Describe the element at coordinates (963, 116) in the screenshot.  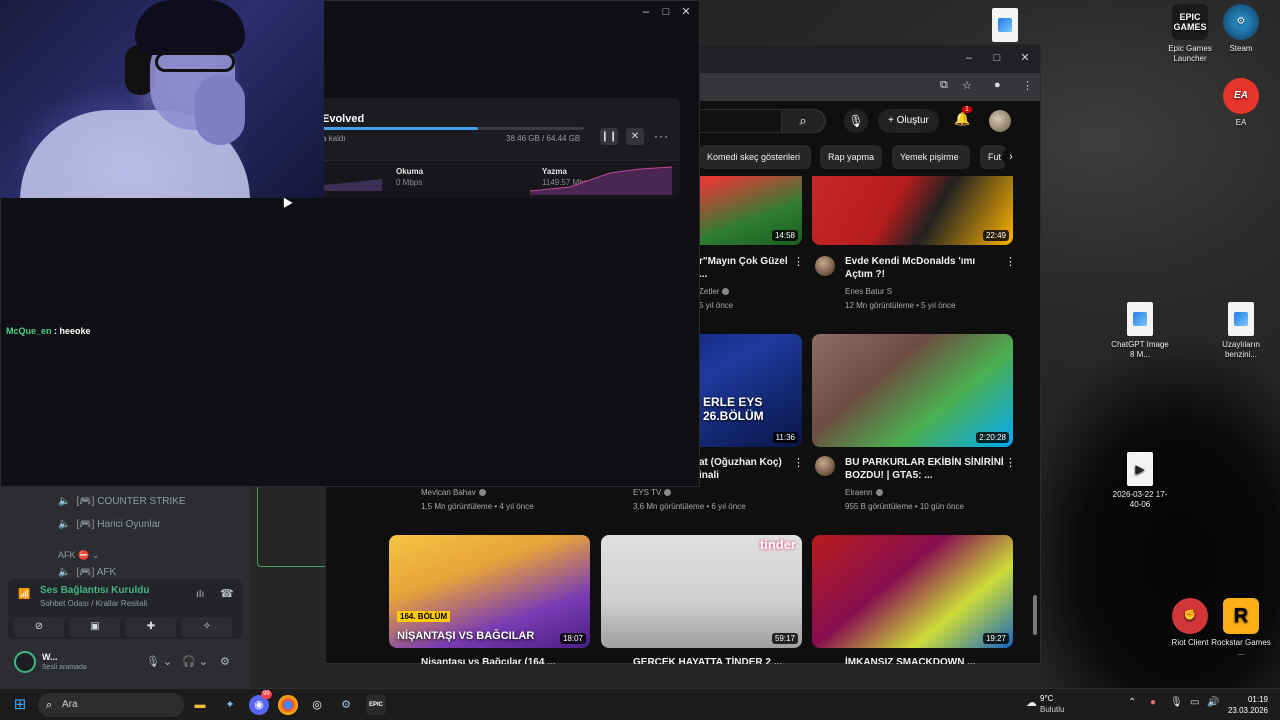
I see `bell-icon: 🔔 1` at that location.